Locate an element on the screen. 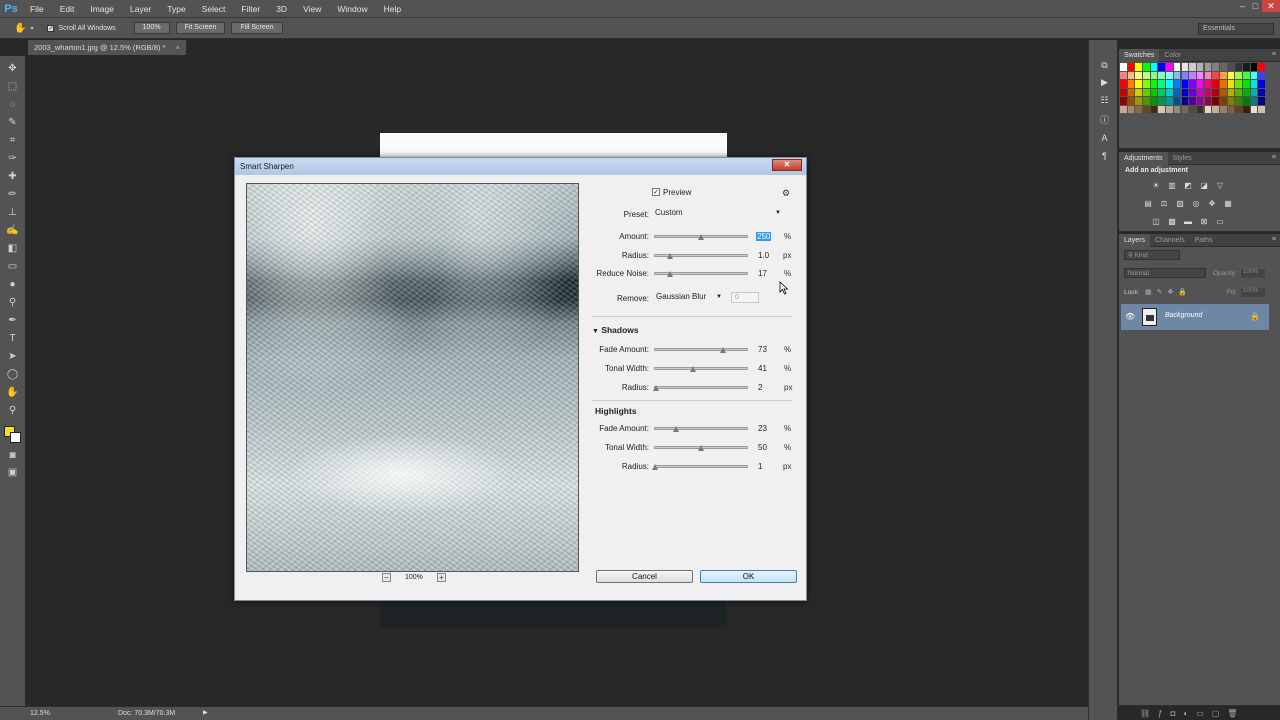  curves-icon: ◩ is located at coordinates (1188, 185).